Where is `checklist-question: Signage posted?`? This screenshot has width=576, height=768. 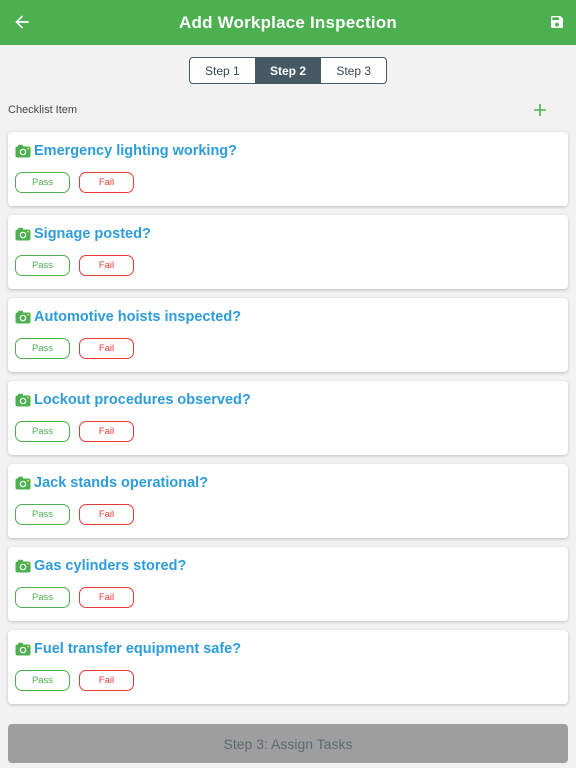 checklist-question: Signage posted? is located at coordinates (92, 234).